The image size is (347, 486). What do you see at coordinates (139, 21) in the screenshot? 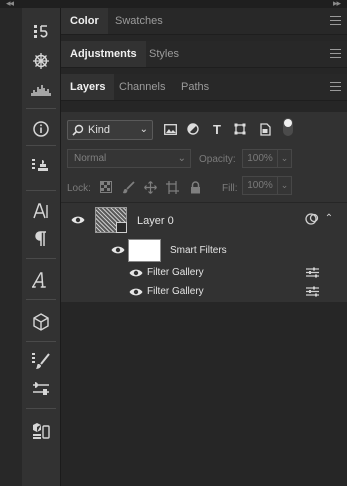
I see `tab-swatches: Swatches` at bounding box center [139, 21].